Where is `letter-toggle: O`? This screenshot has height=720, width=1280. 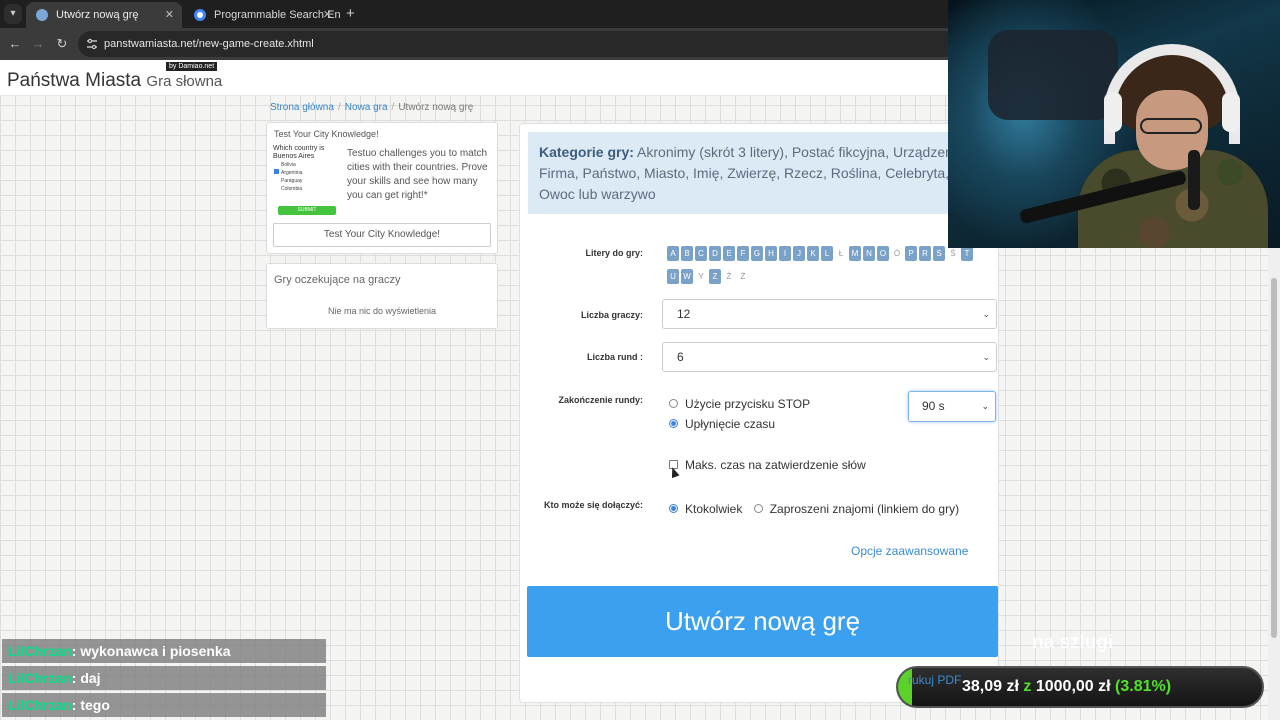
letter-toggle: O is located at coordinates (883, 253).